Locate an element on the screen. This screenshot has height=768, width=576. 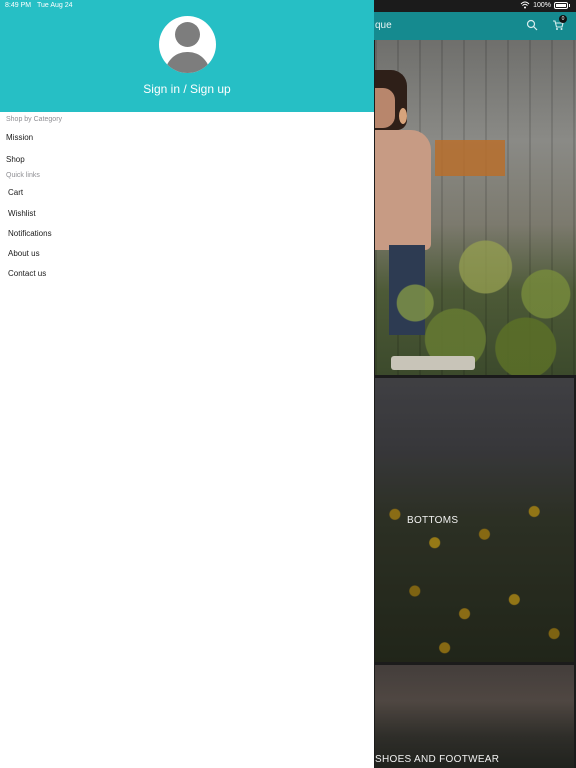
avatar-body is located at coordinates (187, 62).